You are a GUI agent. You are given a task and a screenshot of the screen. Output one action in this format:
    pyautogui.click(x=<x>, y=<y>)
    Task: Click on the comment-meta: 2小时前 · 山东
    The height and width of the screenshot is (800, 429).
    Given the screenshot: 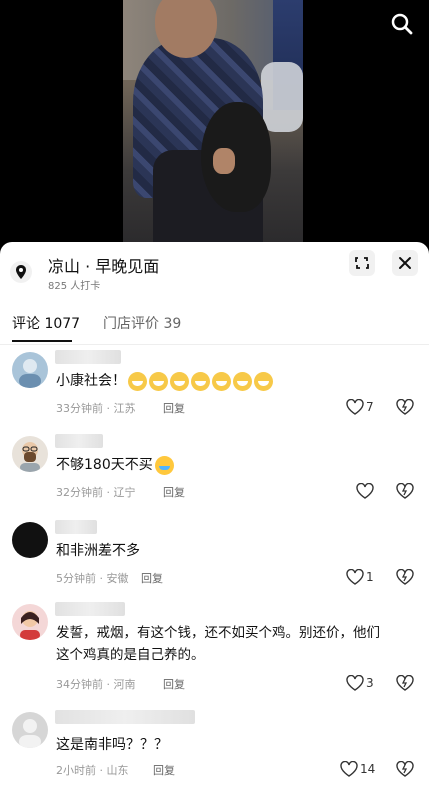 What is the action you would take?
    pyautogui.click(x=92, y=770)
    